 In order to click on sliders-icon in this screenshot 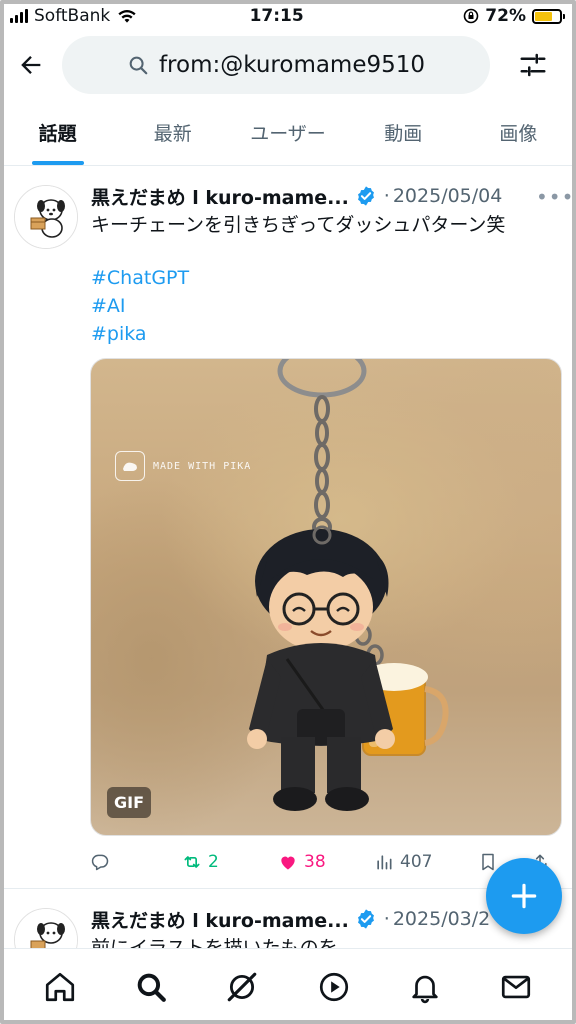, I will do `click(533, 65)`.